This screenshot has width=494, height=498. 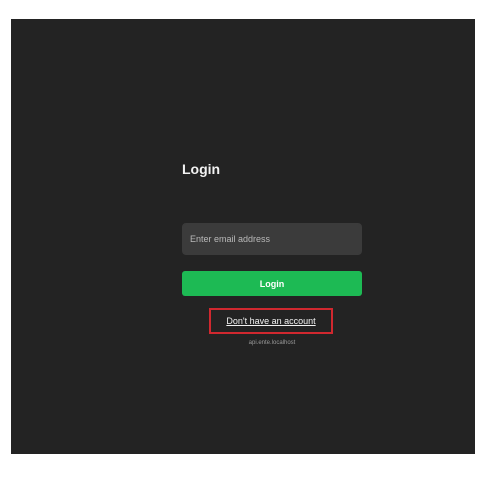 What do you see at coordinates (272, 283) in the screenshot?
I see `login-button: Login` at bounding box center [272, 283].